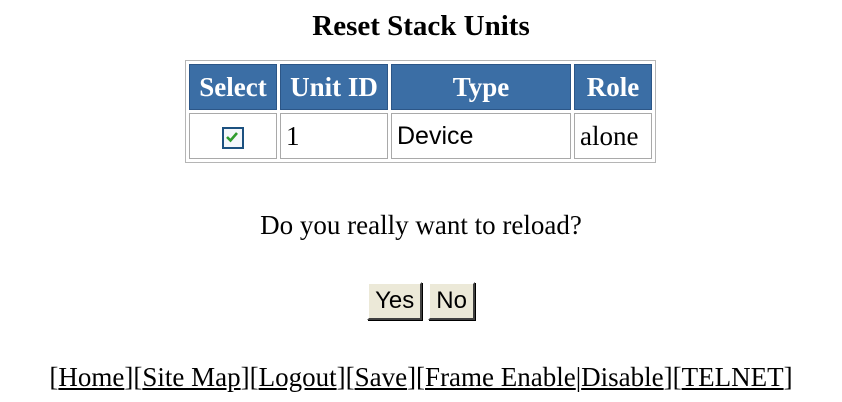  Describe the element at coordinates (481, 87) in the screenshot. I see `header-type: Type` at that location.